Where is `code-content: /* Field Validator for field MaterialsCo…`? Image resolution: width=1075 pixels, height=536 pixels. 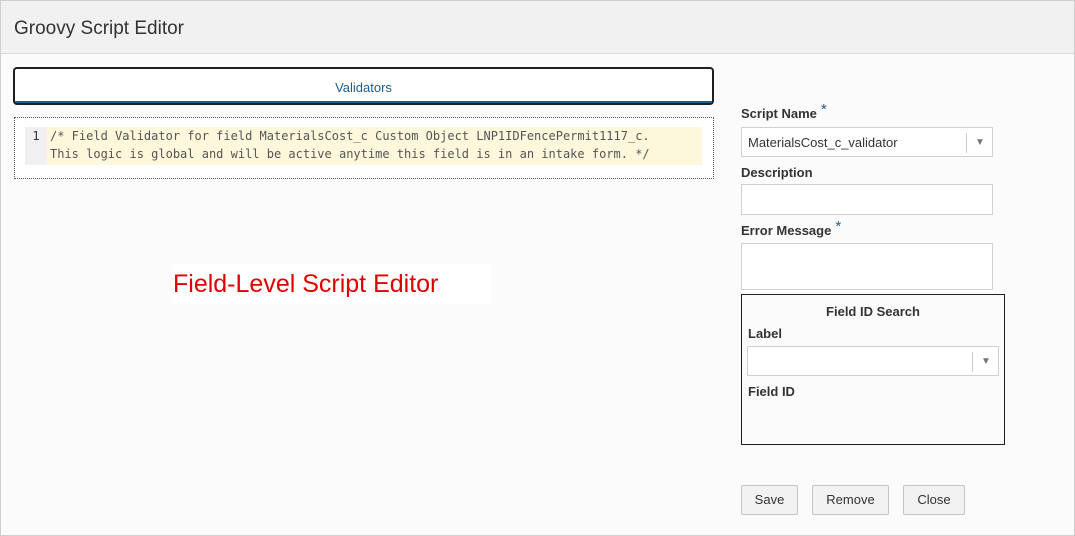 code-content: /* Field Validator for field MaterialsCo… is located at coordinates (374, 146).